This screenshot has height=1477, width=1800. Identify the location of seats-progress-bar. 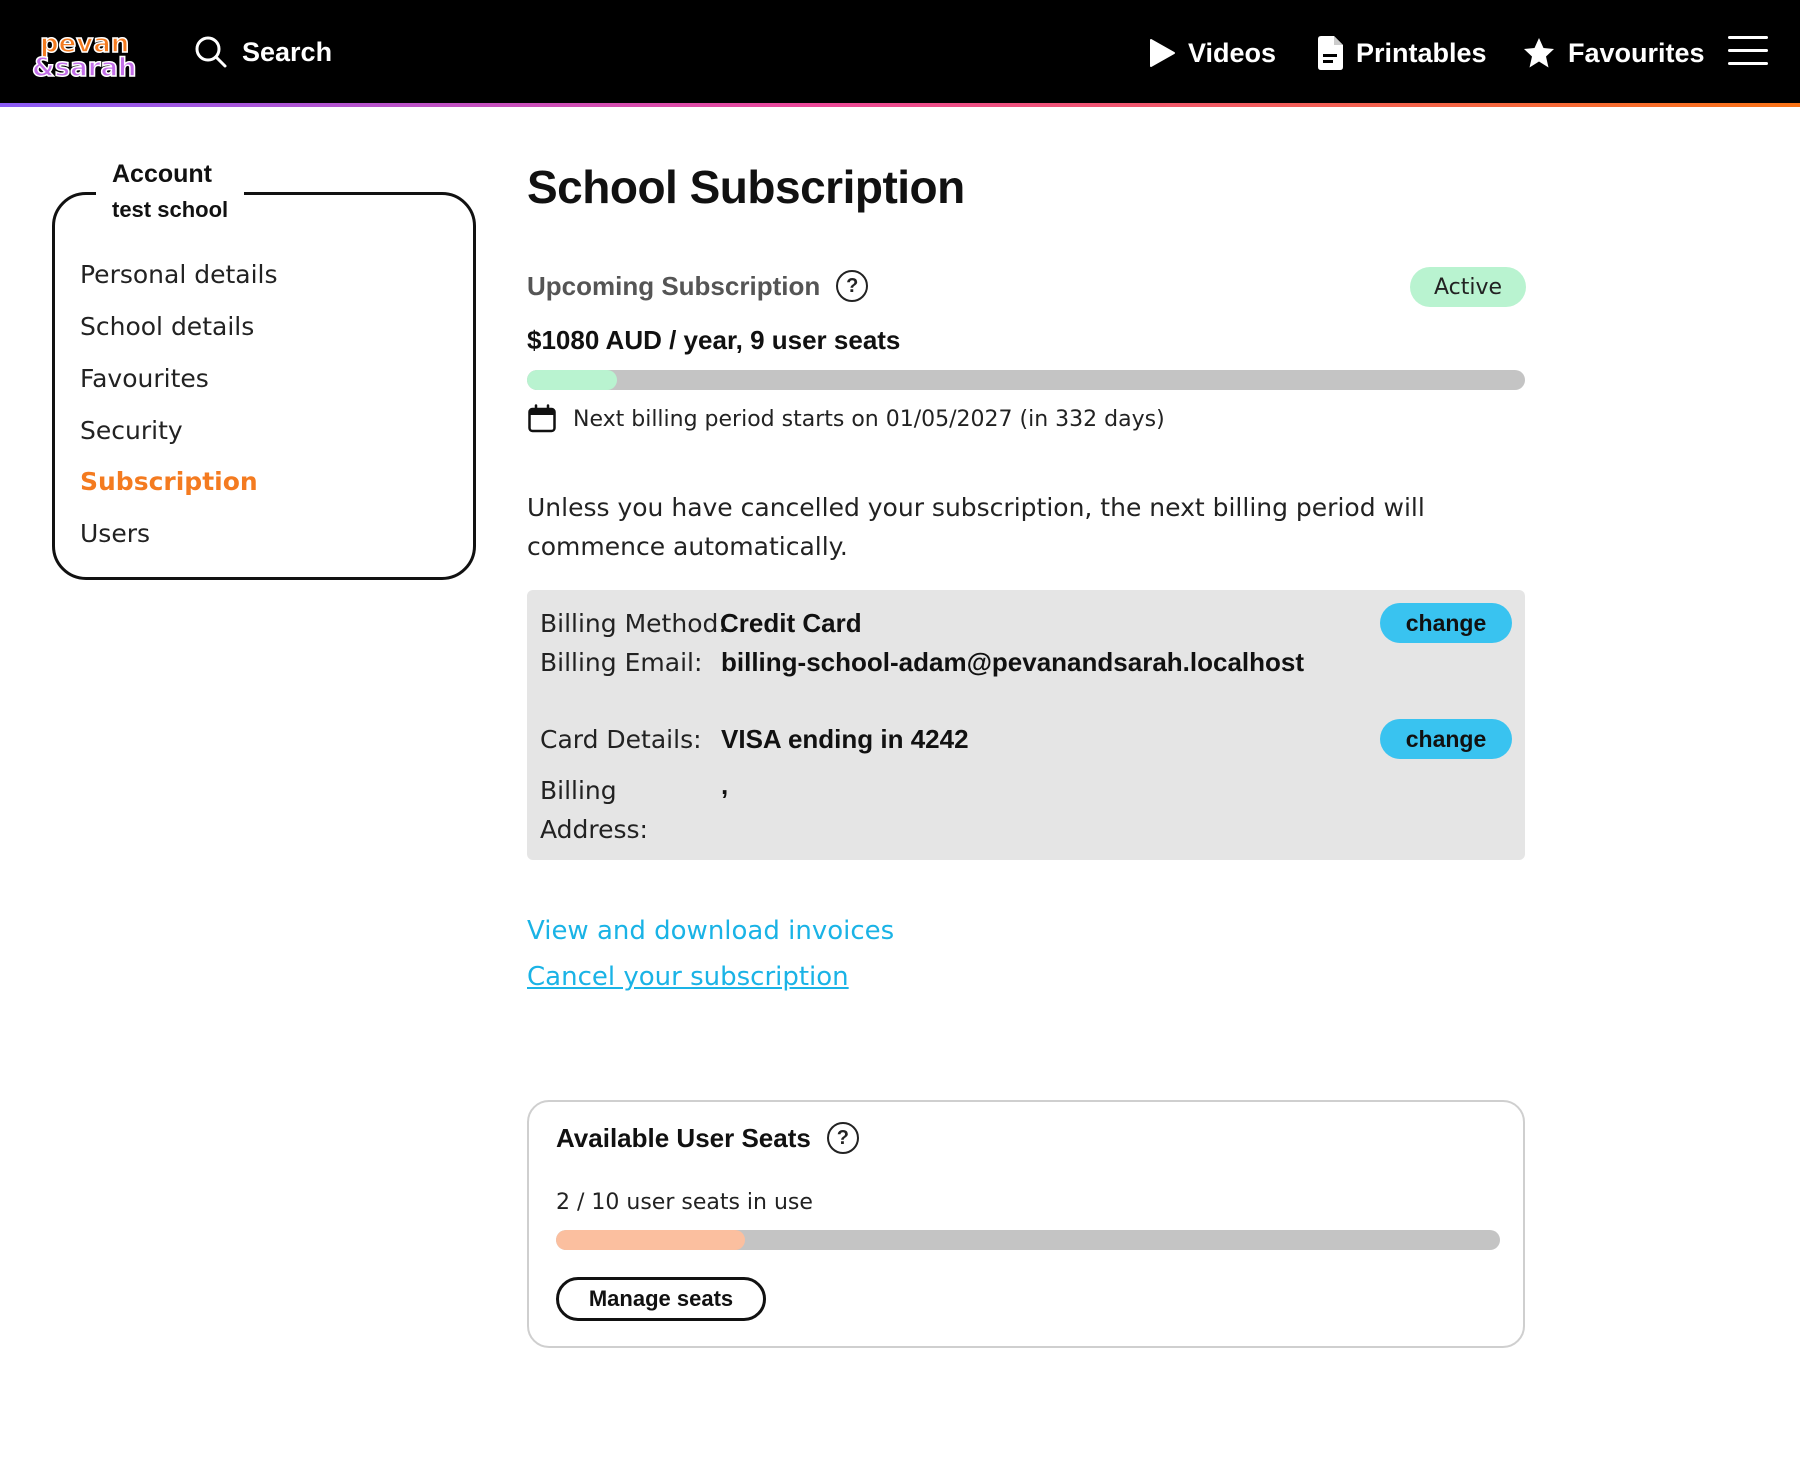
(1028, 1240).